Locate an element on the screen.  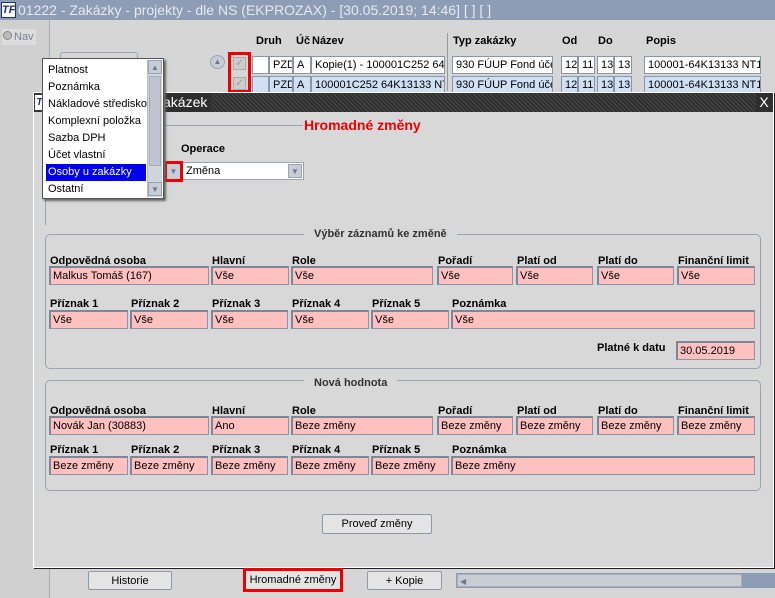
apply-changes-button: Proveď změny is located at coordinates (377, 524).